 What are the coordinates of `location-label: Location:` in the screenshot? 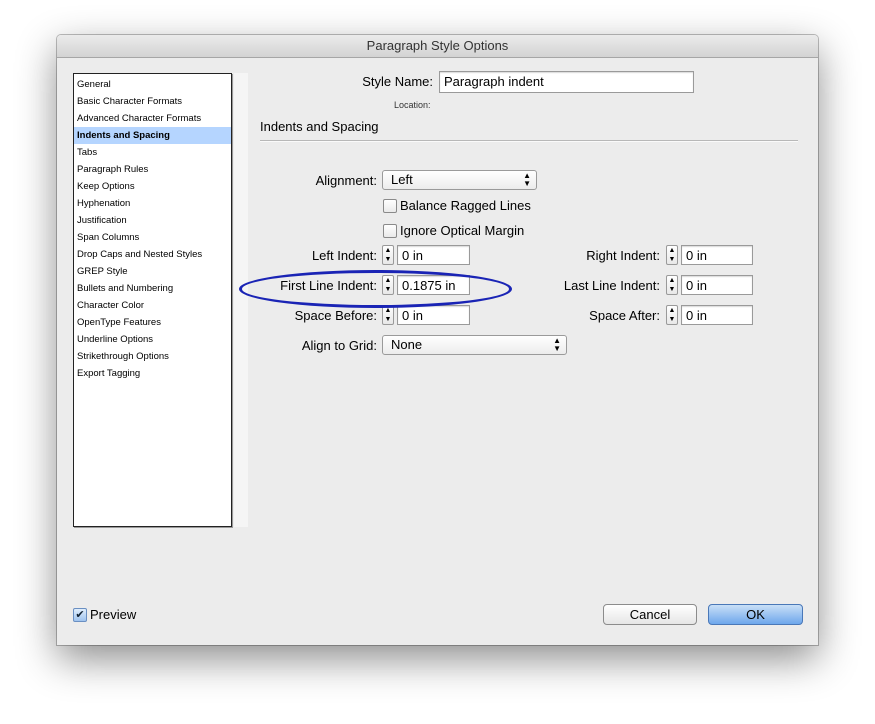 It's located at (412, 105).